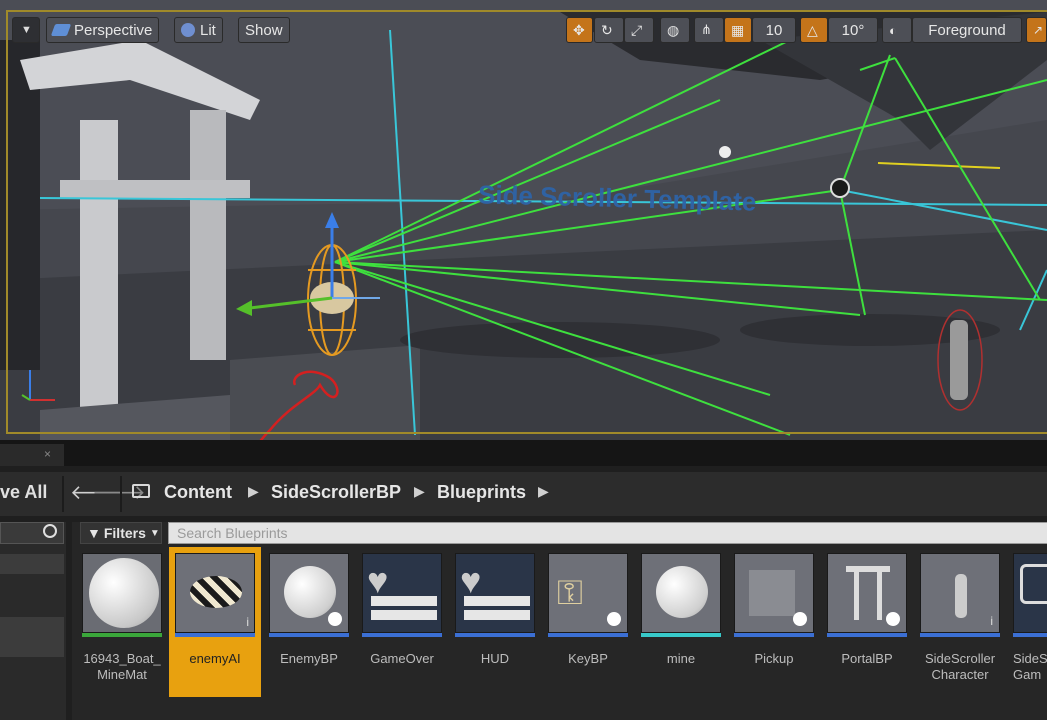 The image size is (1047, 720). I want to click on asset-tile: Pickup, so click(774, 622).